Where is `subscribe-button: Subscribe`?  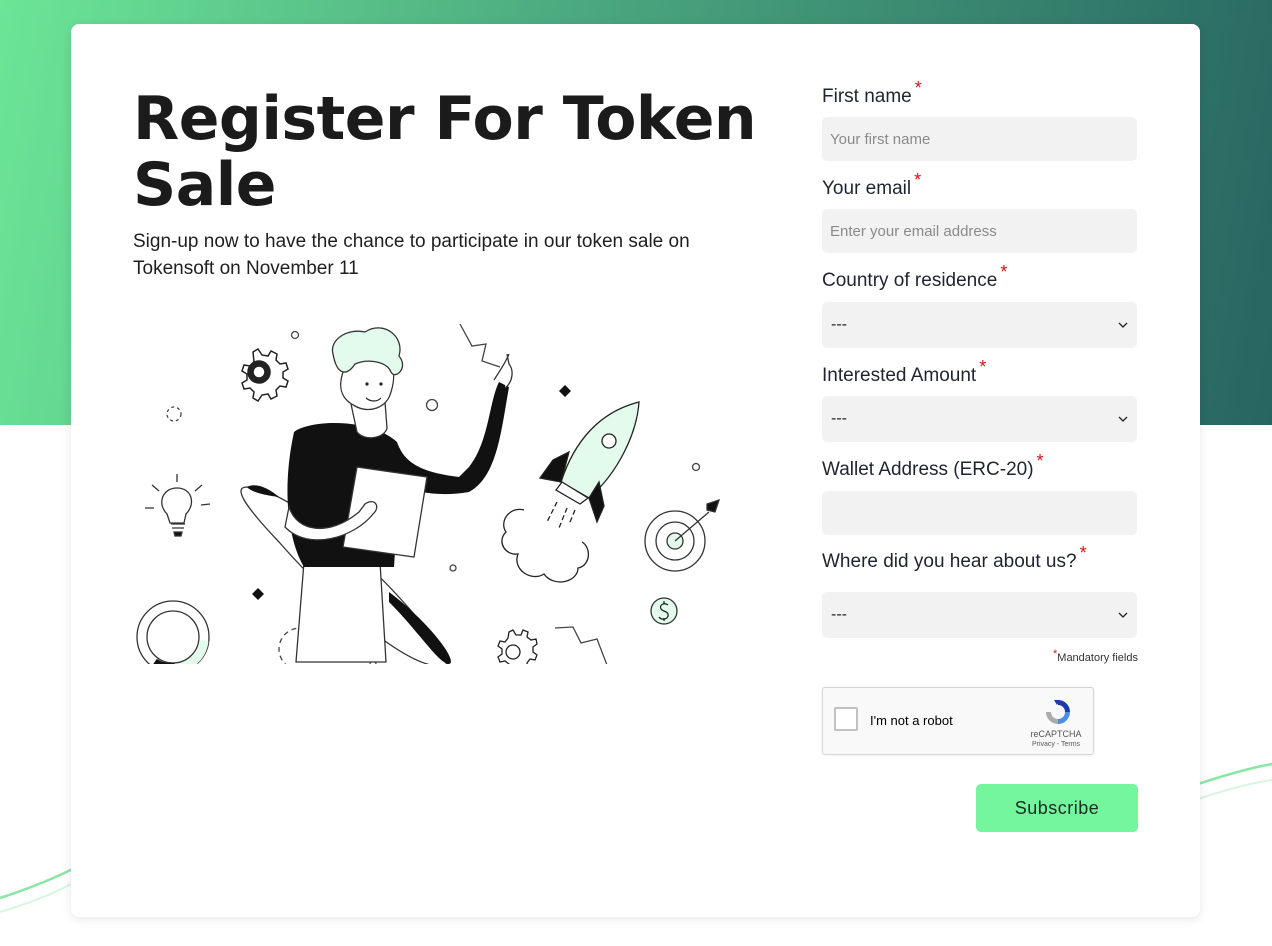 subscribe-button: Subscribe is located at coordinates (1057, 808).